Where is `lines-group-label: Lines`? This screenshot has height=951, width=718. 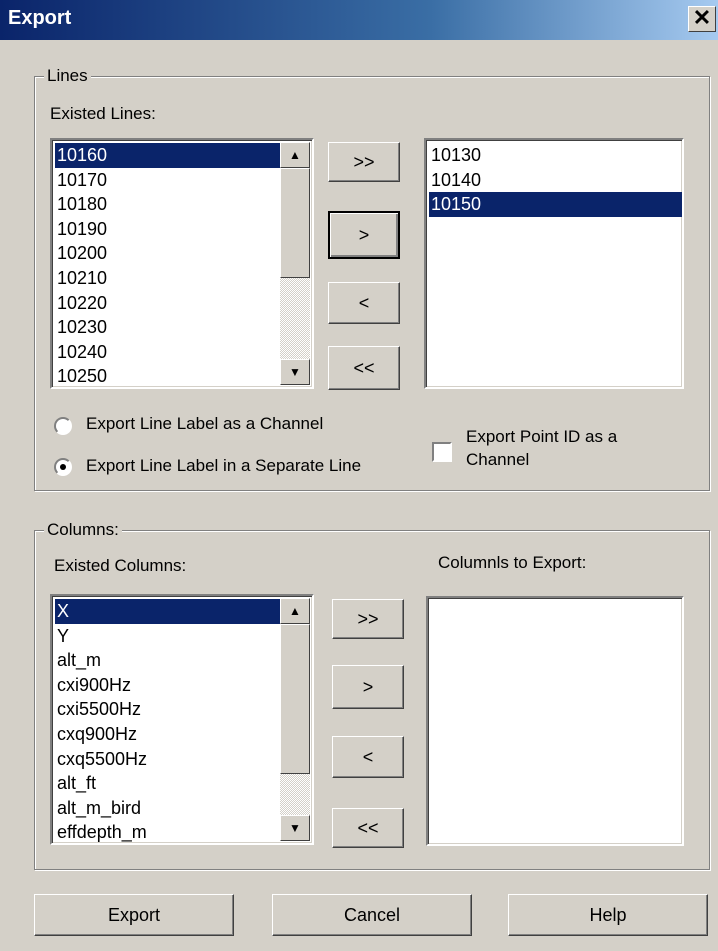
lines-group-label: Lines is located at coordinates (67, 76).